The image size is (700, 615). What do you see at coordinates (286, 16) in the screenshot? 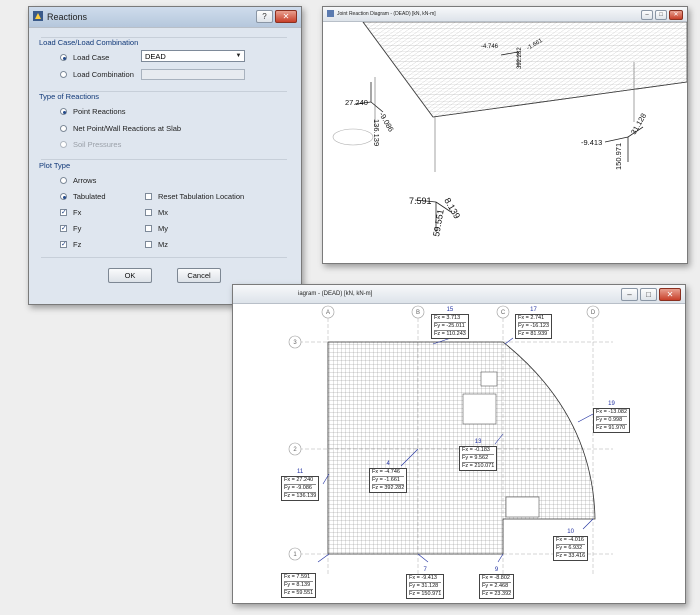
I see `close-button: ✕` at bounding box center [286, 16].